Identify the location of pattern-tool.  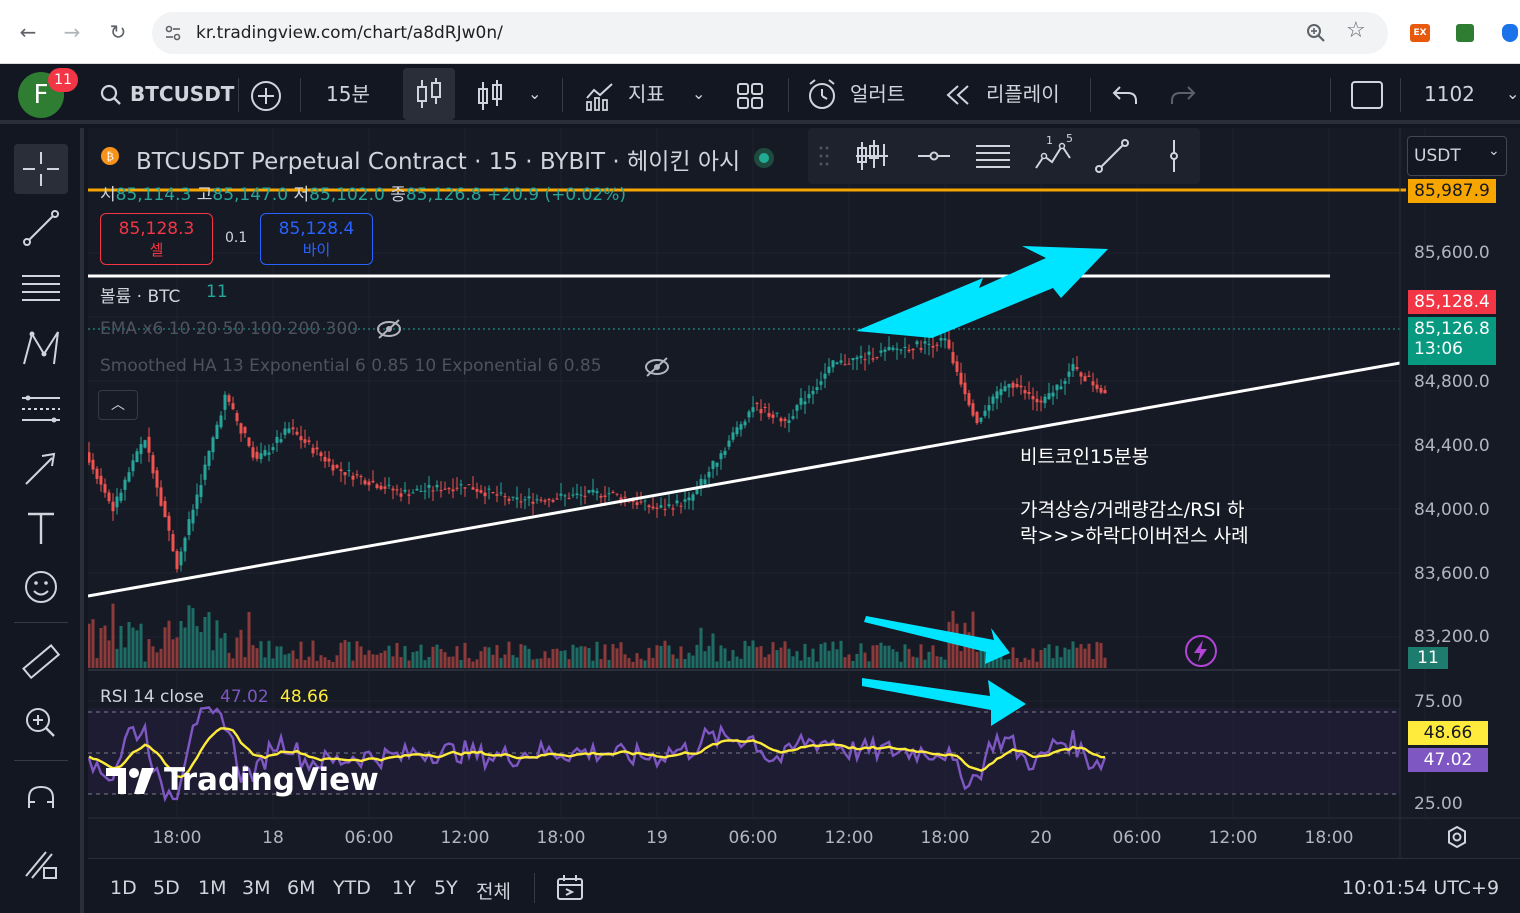
(41, 349).